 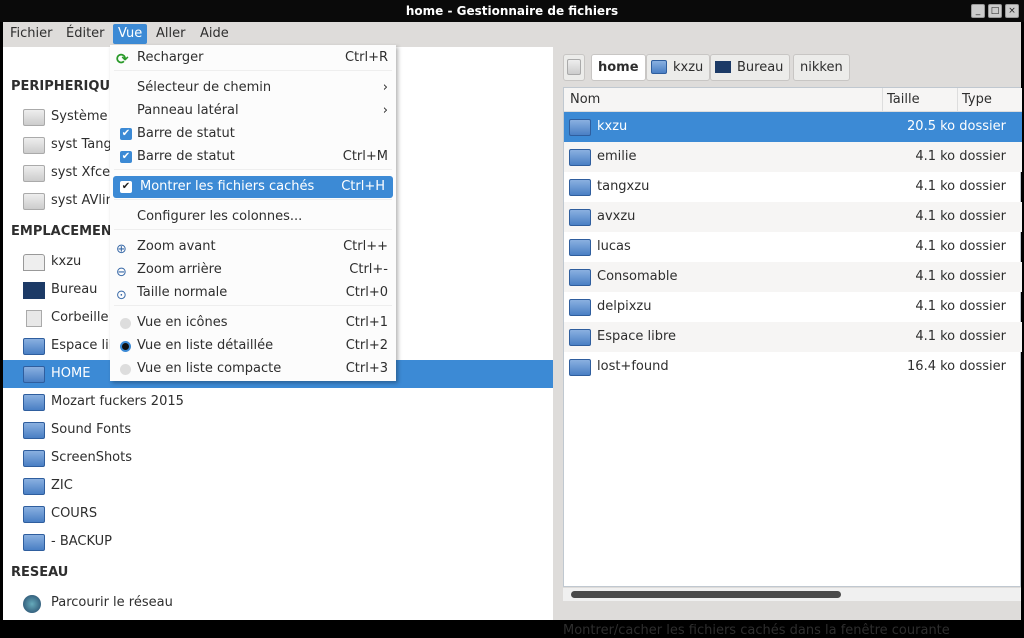 What do you see at coordinates (170, 34) in the screenshot?
I see `menu-aller: Aller` at bounding box center [170, 34].